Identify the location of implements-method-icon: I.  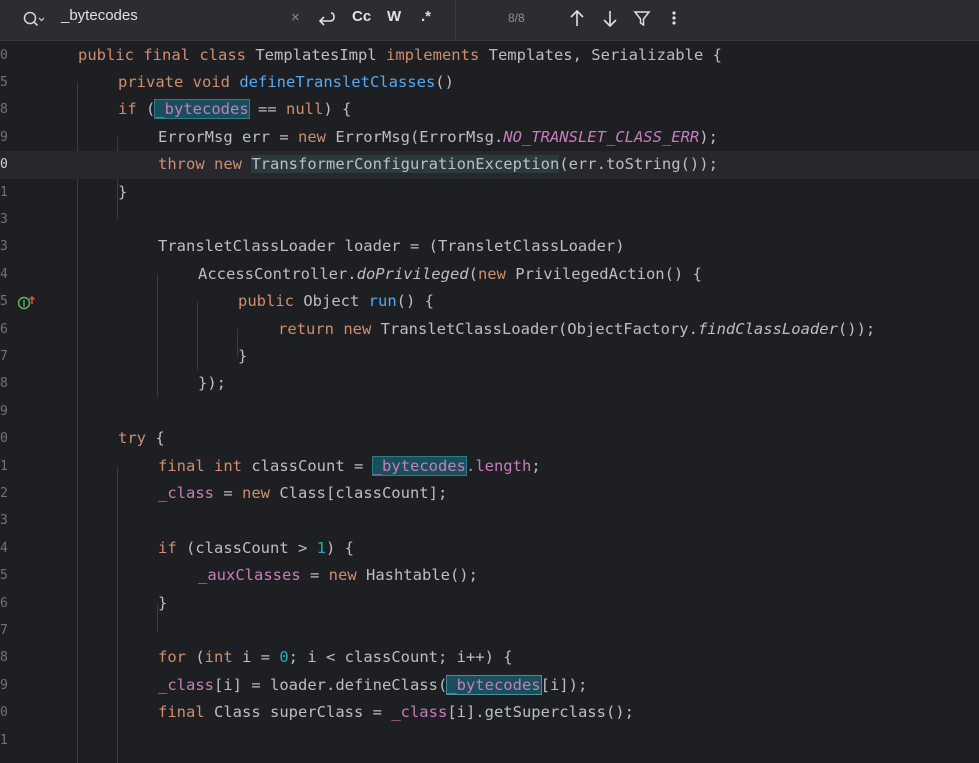
(27, 302).